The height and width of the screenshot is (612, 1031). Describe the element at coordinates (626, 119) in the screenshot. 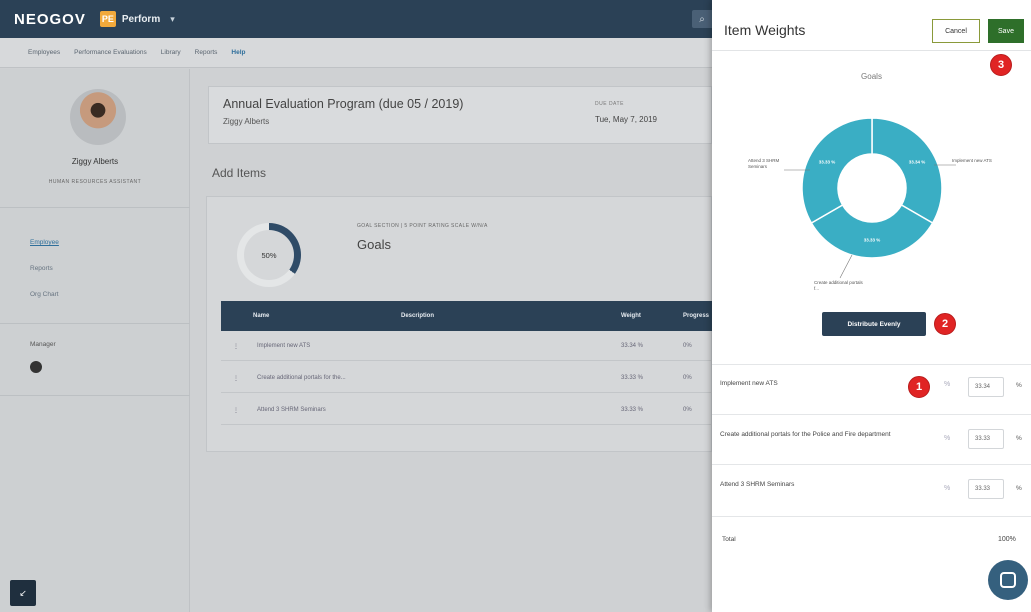

I see `due-date: Tue, May 7, 2019` at that location.